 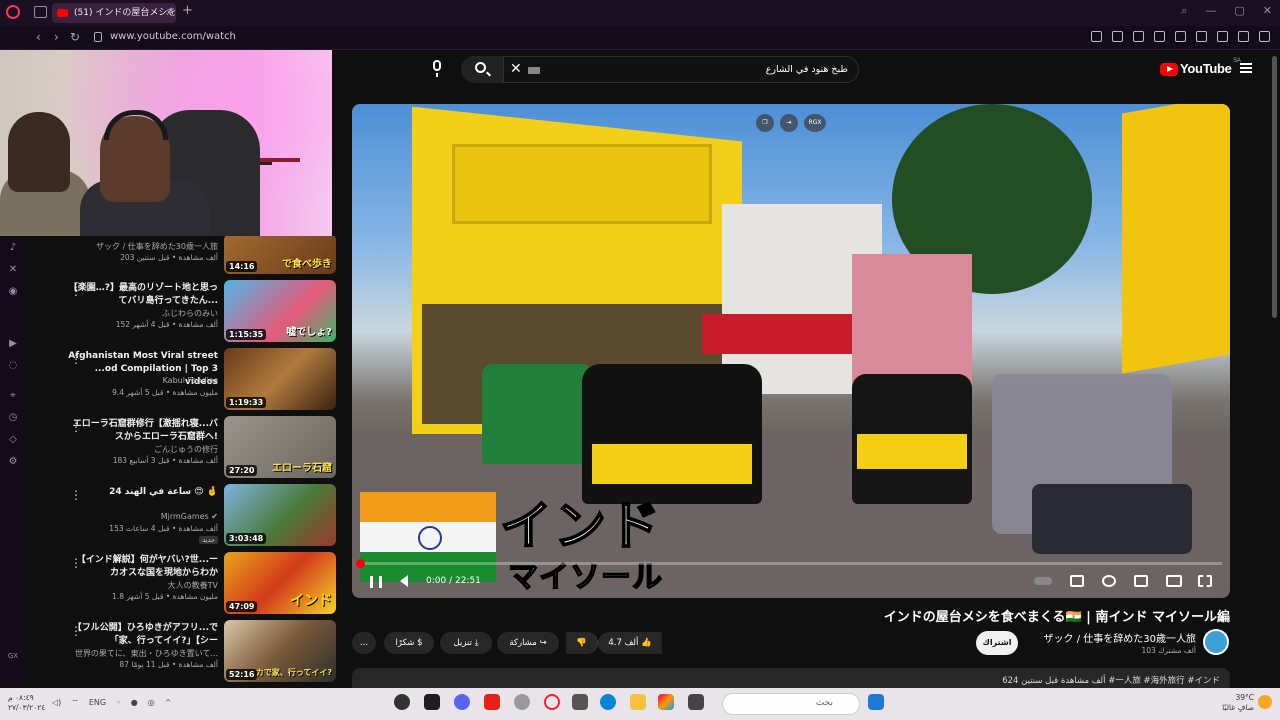 What do you see at coordinates (1117, 36) in the screenshot?
I see `snapshot-icon` at bounding box center [1117, 36].